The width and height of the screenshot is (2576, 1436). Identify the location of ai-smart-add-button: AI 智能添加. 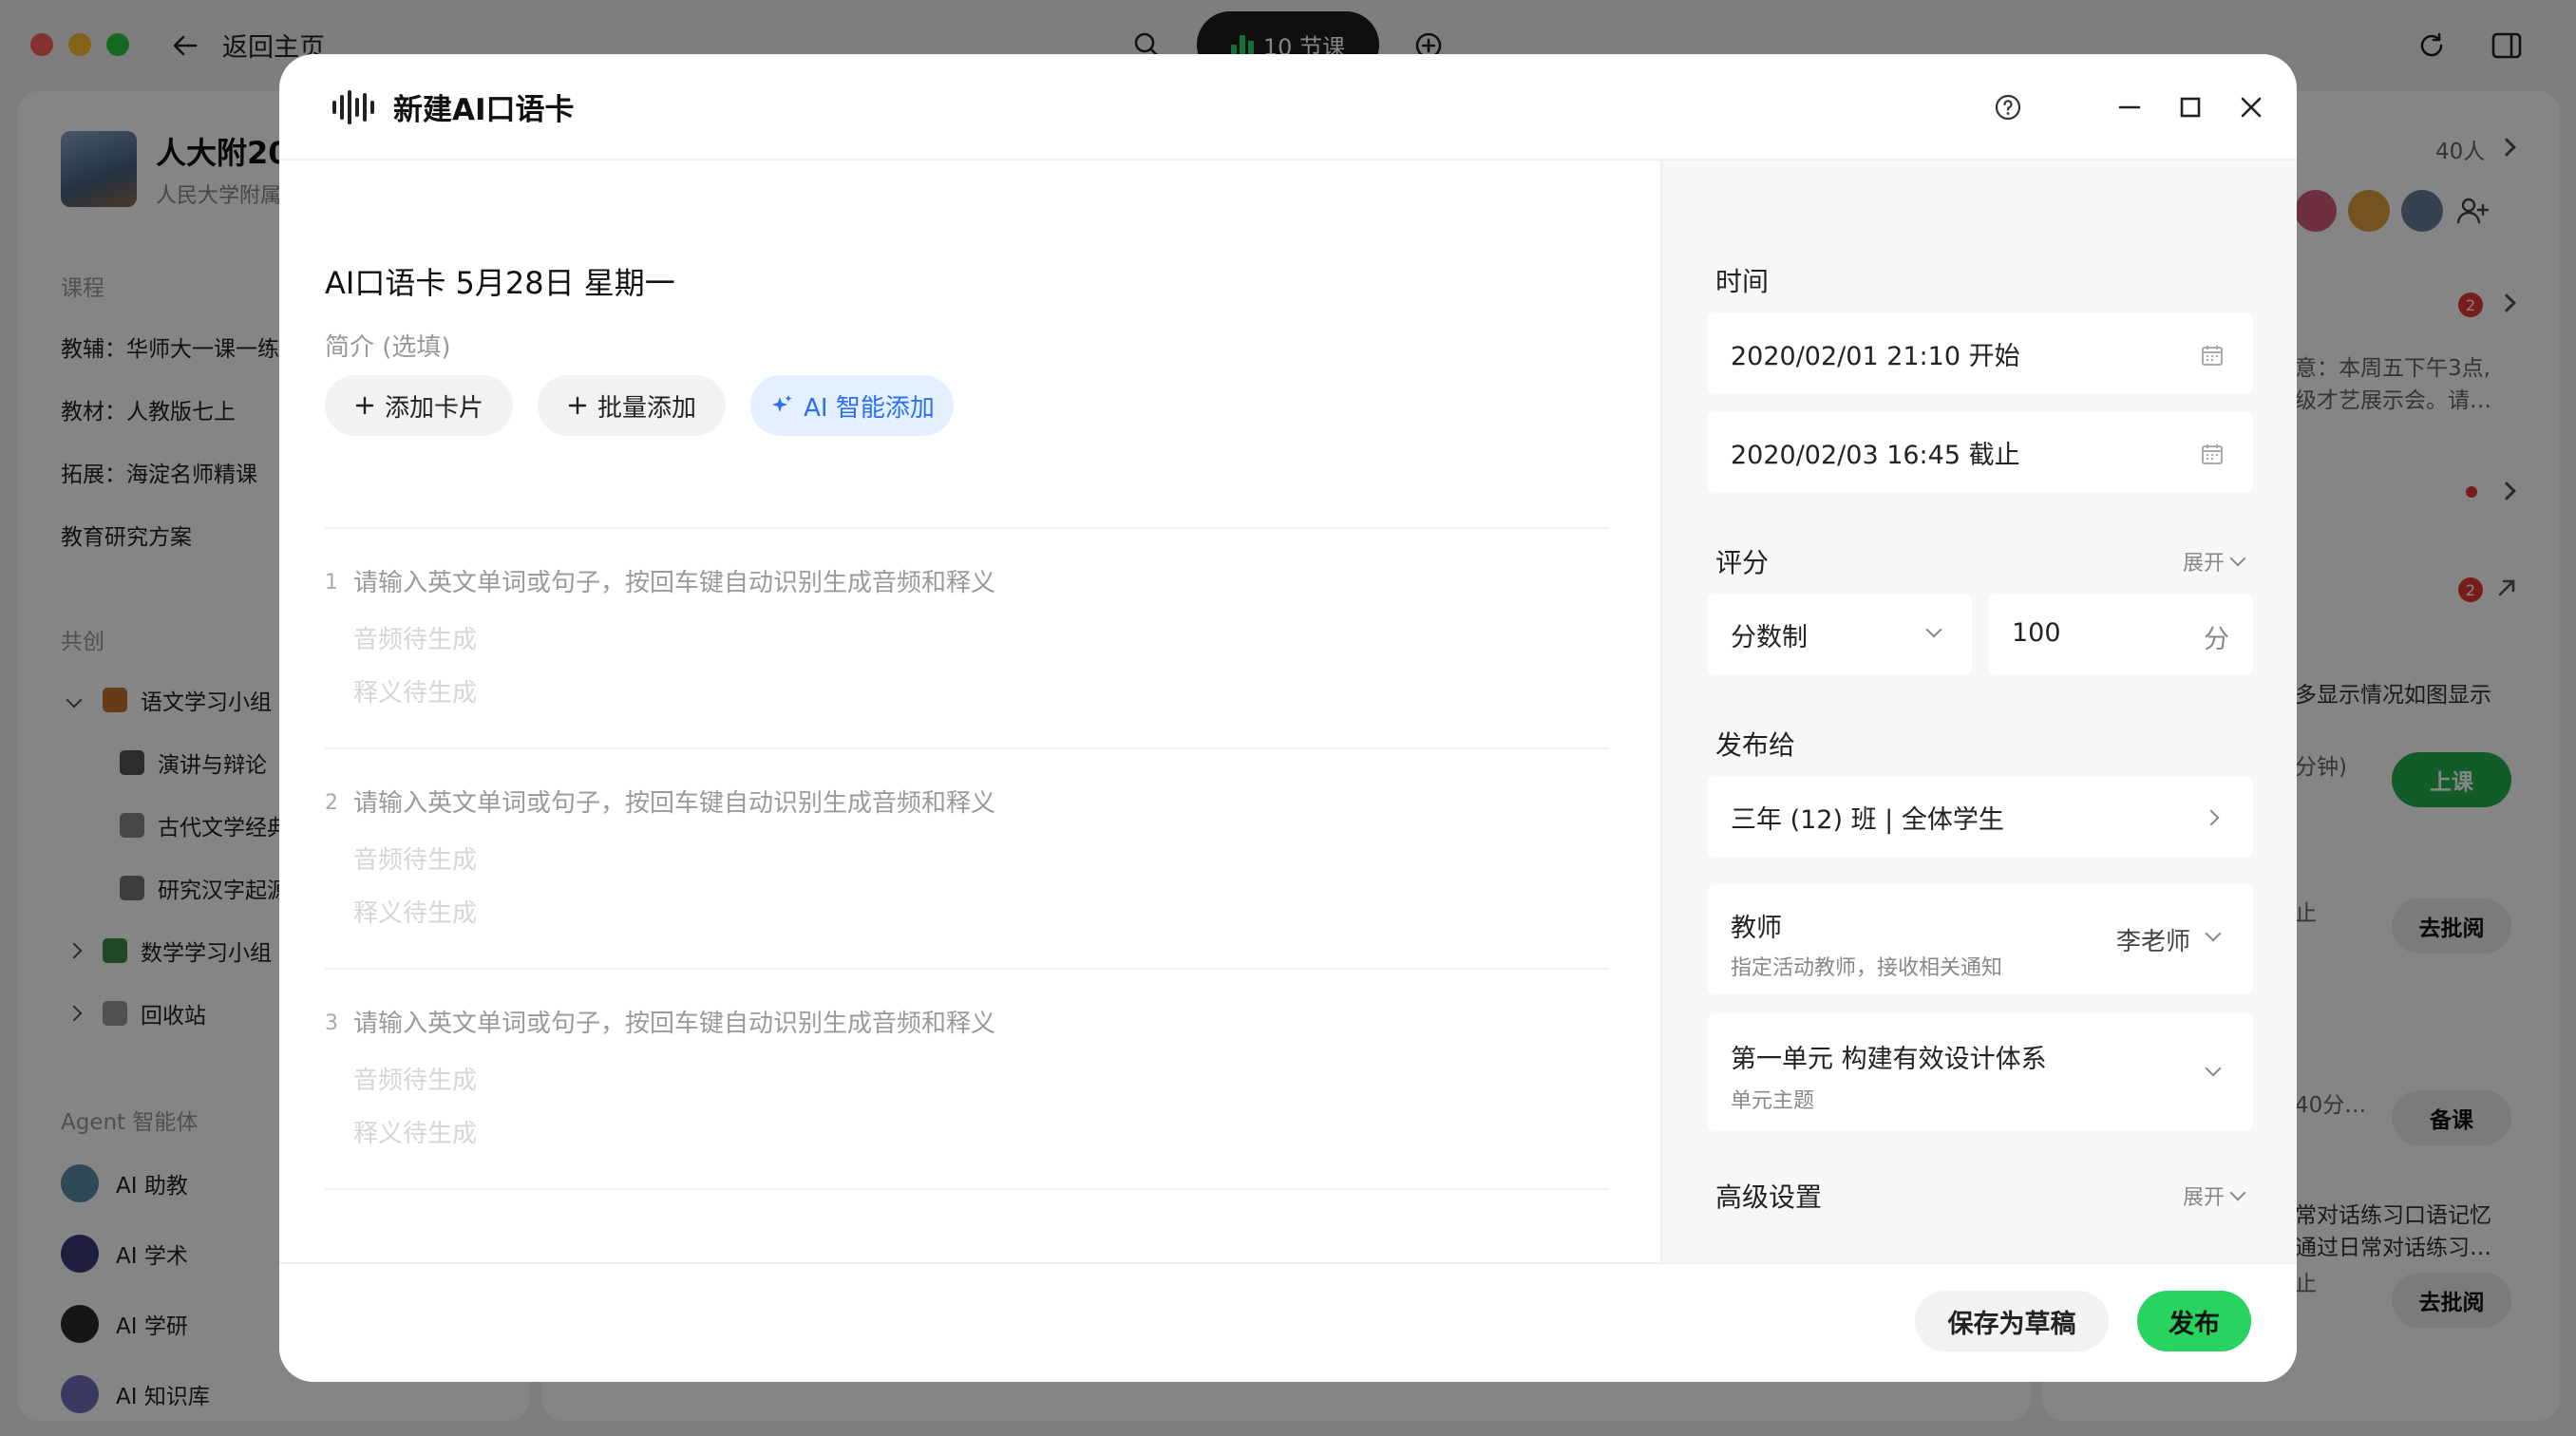
(852, 406).